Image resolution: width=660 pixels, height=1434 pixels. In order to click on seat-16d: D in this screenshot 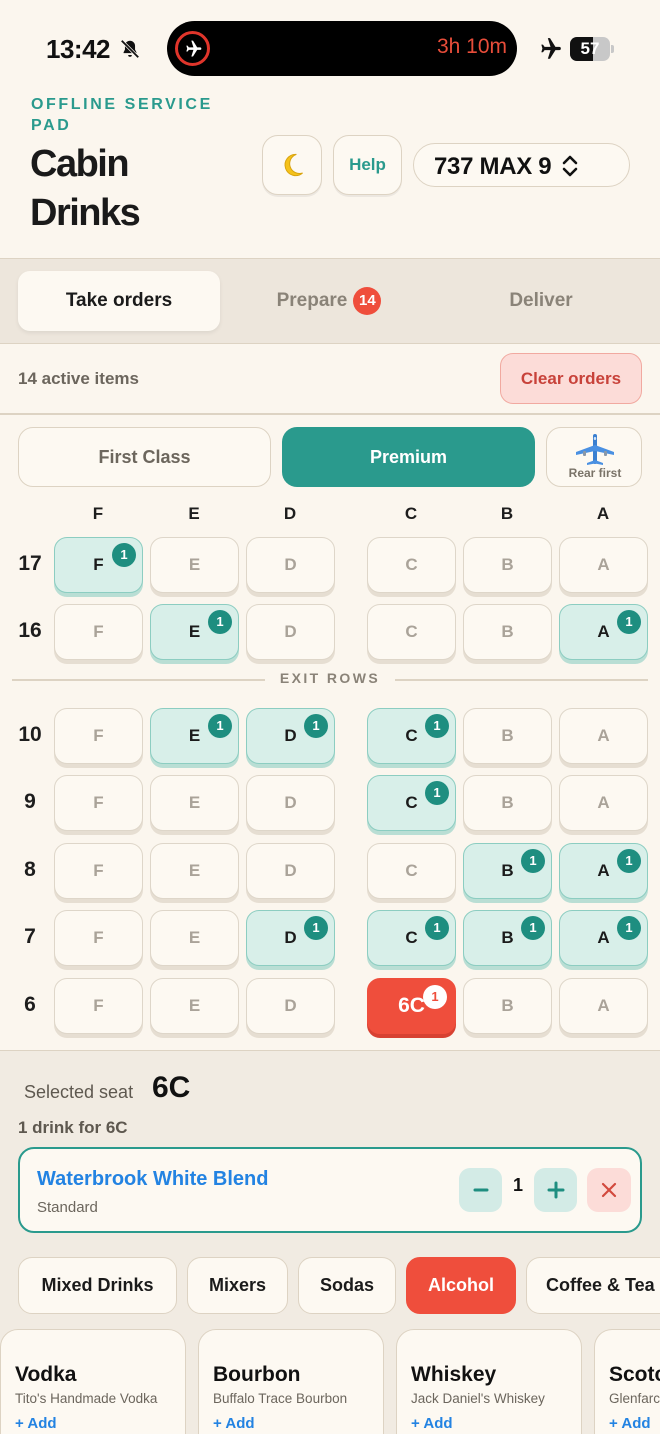, I will do `click(290, 632)`.